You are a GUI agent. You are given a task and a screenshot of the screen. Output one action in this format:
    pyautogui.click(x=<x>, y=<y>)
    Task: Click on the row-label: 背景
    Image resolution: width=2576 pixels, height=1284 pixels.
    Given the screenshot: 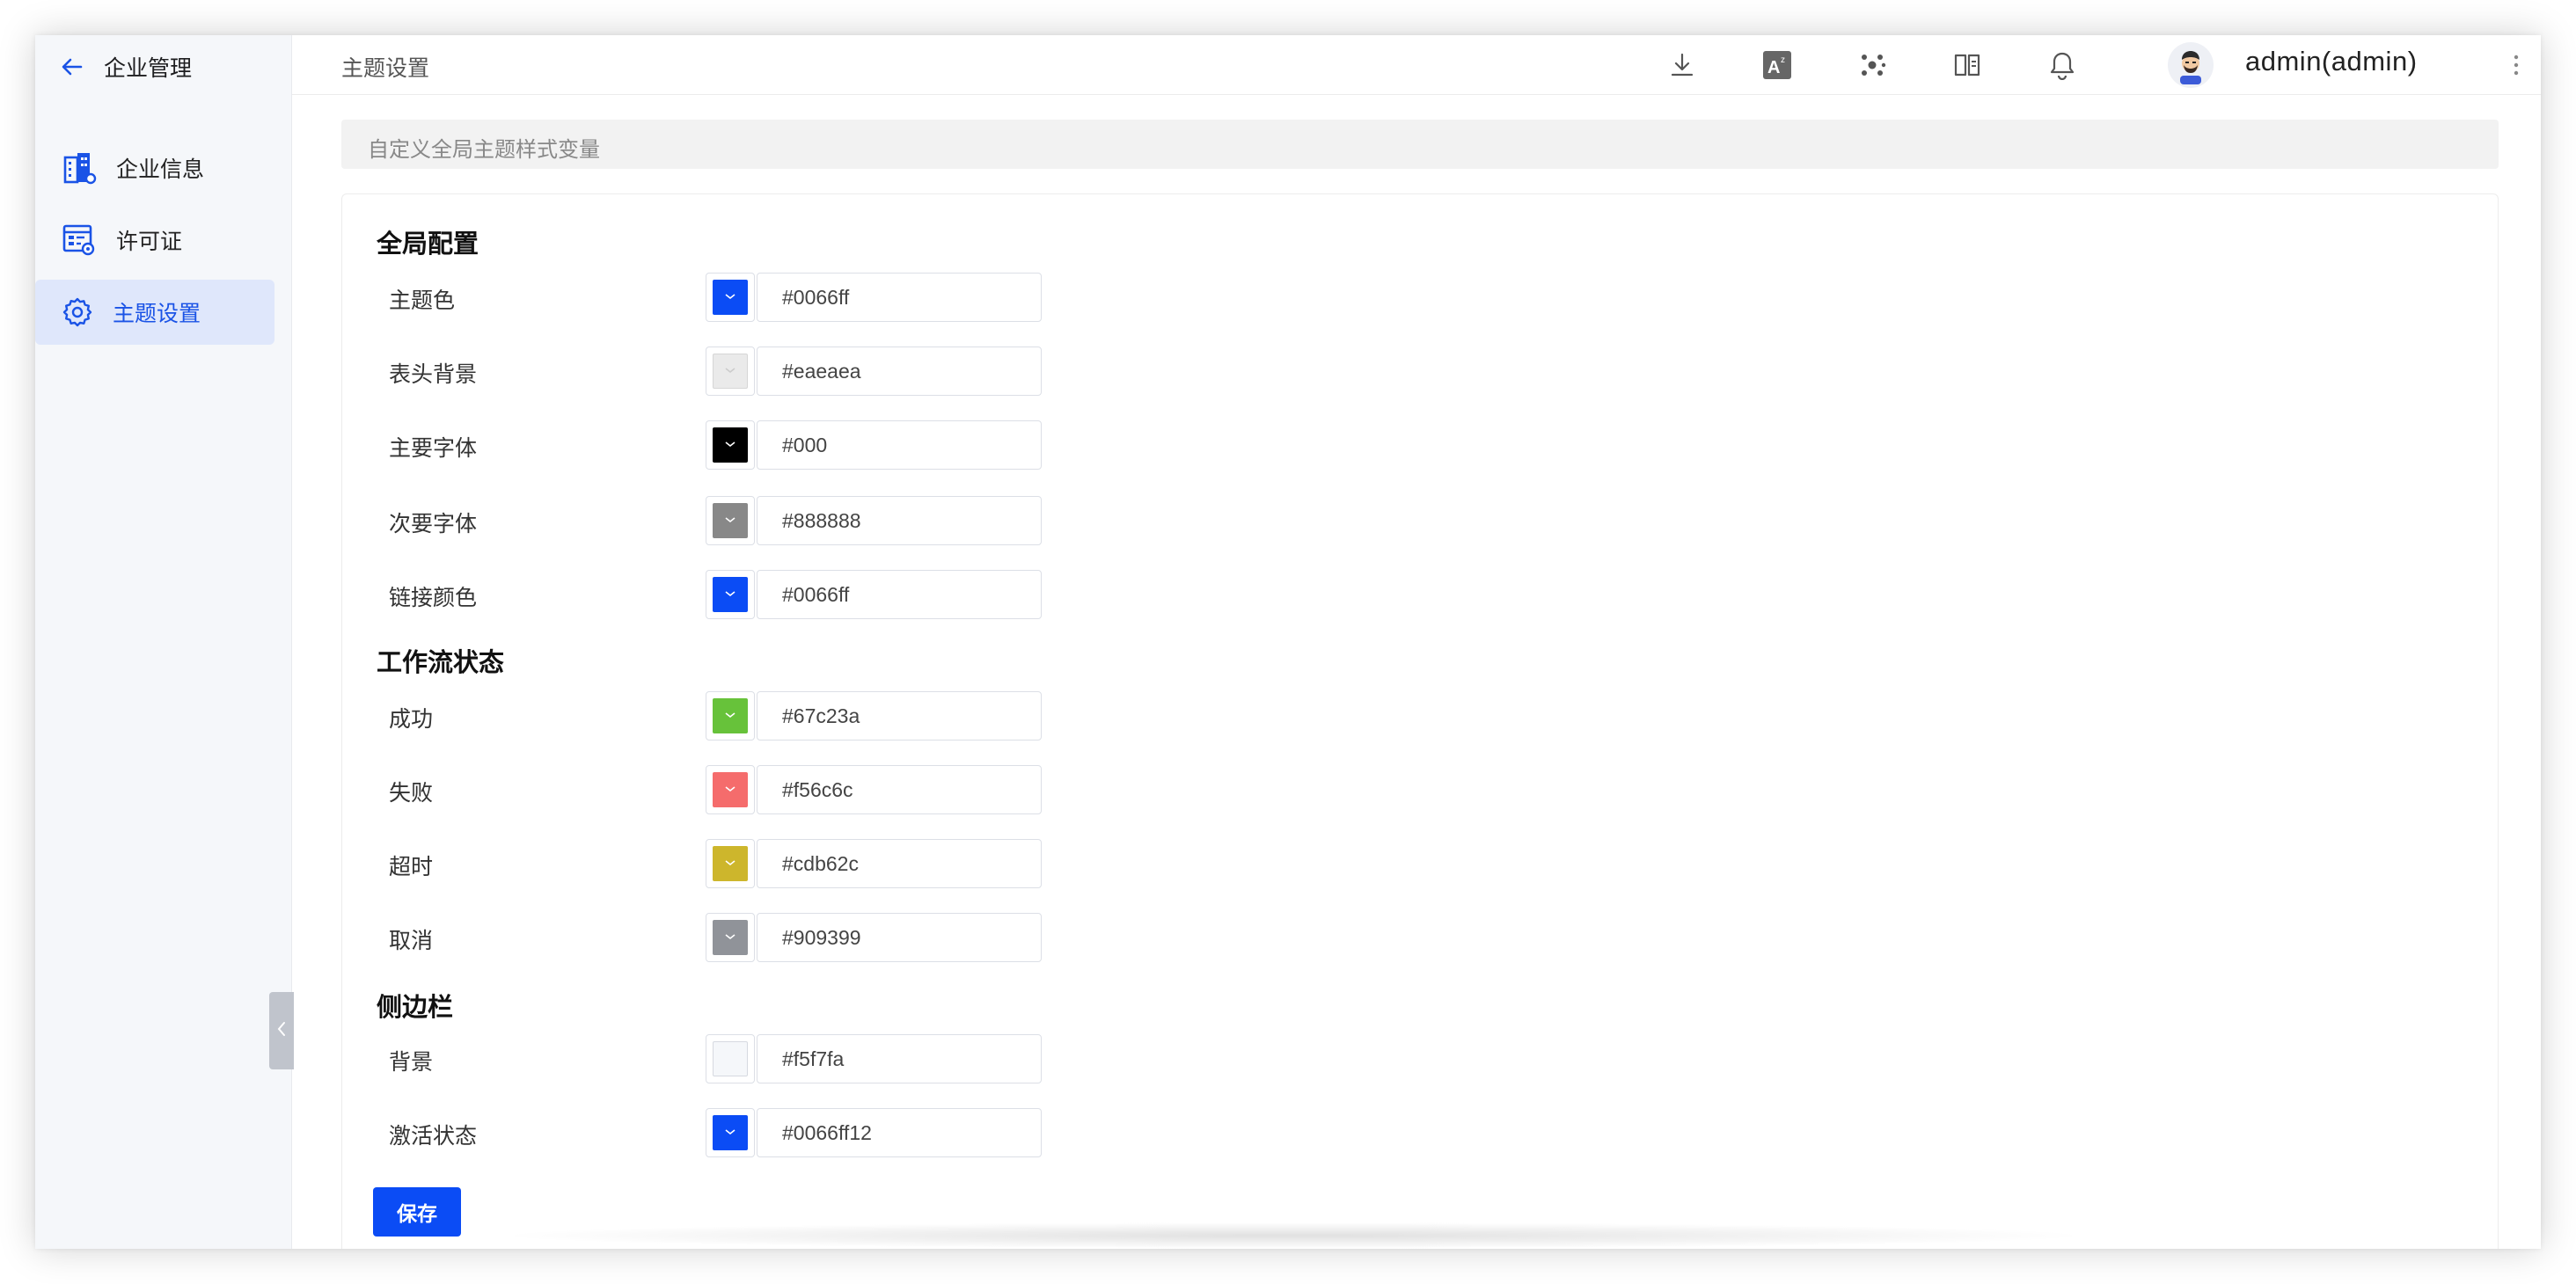 What is the action you would take?
    pyautogui.click(x=411, y=1062)
    